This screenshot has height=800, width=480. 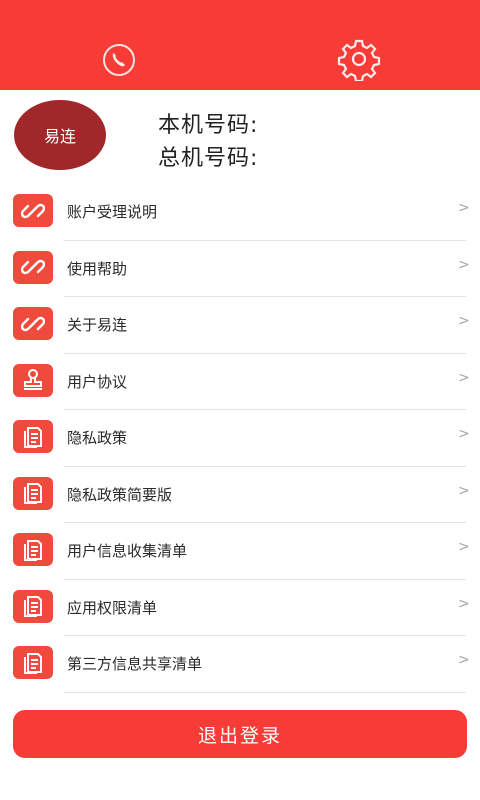 What do you see at coordinates (97, 268) in the screenshot?
I see `menu-item-label: 使用帮助` at bounding box center [97, 268].